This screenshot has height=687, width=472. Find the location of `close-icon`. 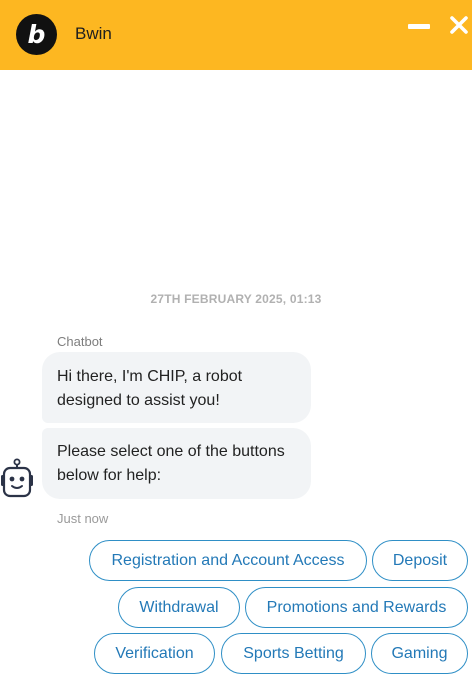

close-icon is located at coordinates (459, 25).